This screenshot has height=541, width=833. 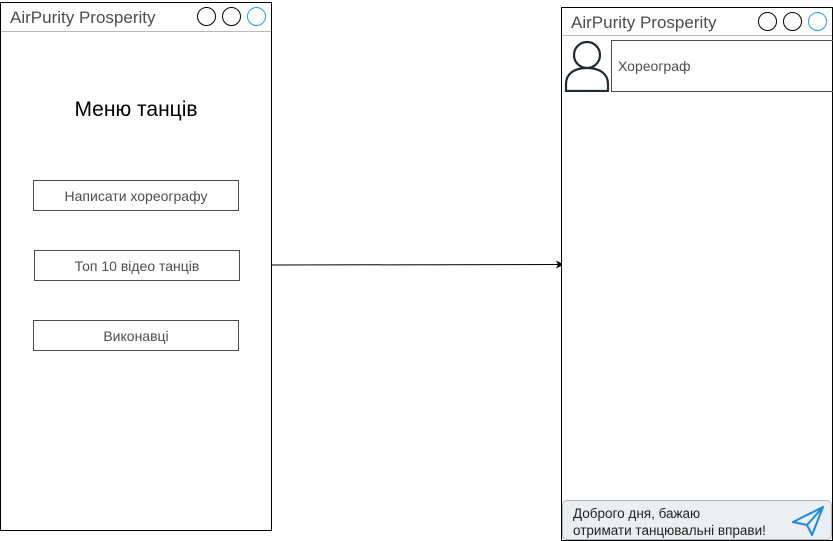 I want to click on flow-arrow-line, so click(x=417, y=264).